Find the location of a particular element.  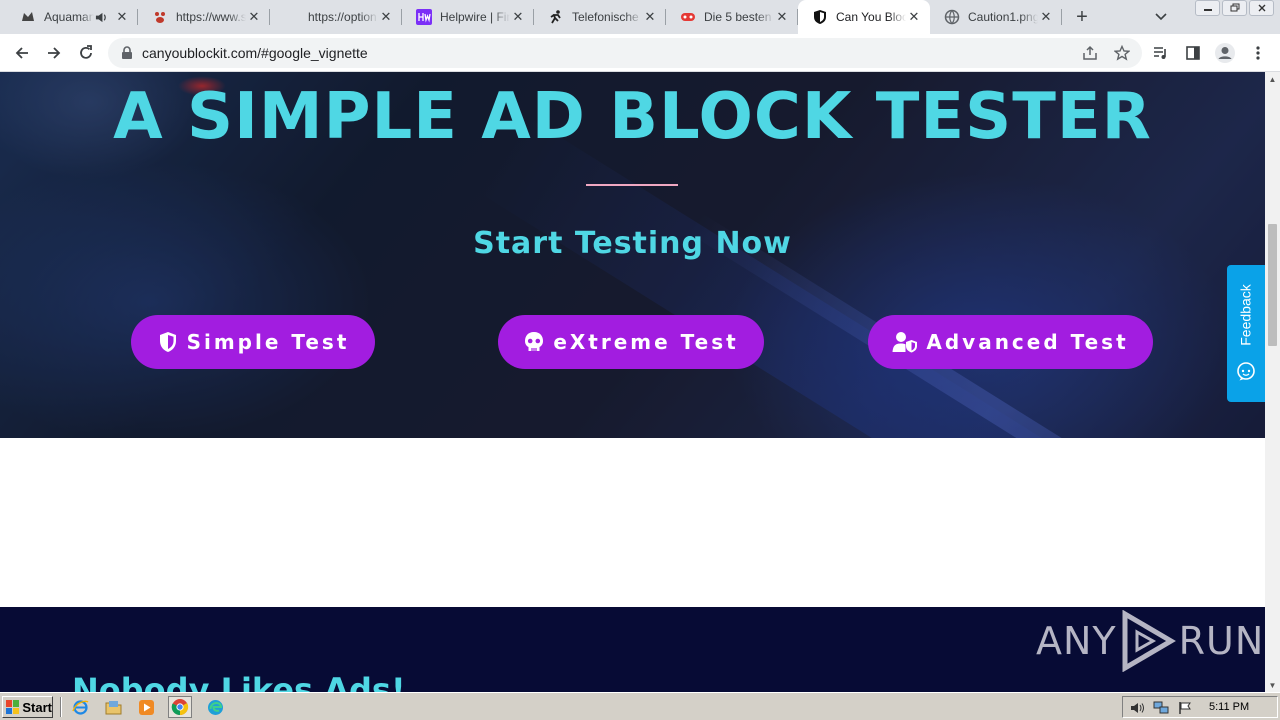

address-bar: canyoublockit.com/#google_vignette is located at coordinates (625, 53).